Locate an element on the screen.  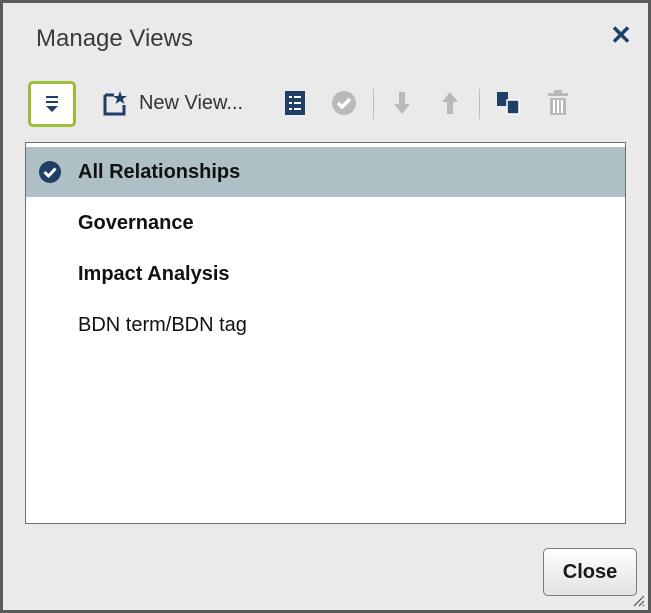
properties-button is located at coordinates (295, 103).